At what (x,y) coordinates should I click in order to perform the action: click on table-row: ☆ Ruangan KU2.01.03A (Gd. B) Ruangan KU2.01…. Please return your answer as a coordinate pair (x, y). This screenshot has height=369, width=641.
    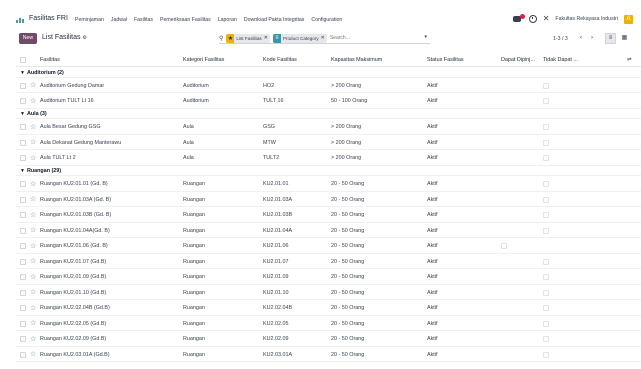
    Looking at the image, I should click on (328, 199).